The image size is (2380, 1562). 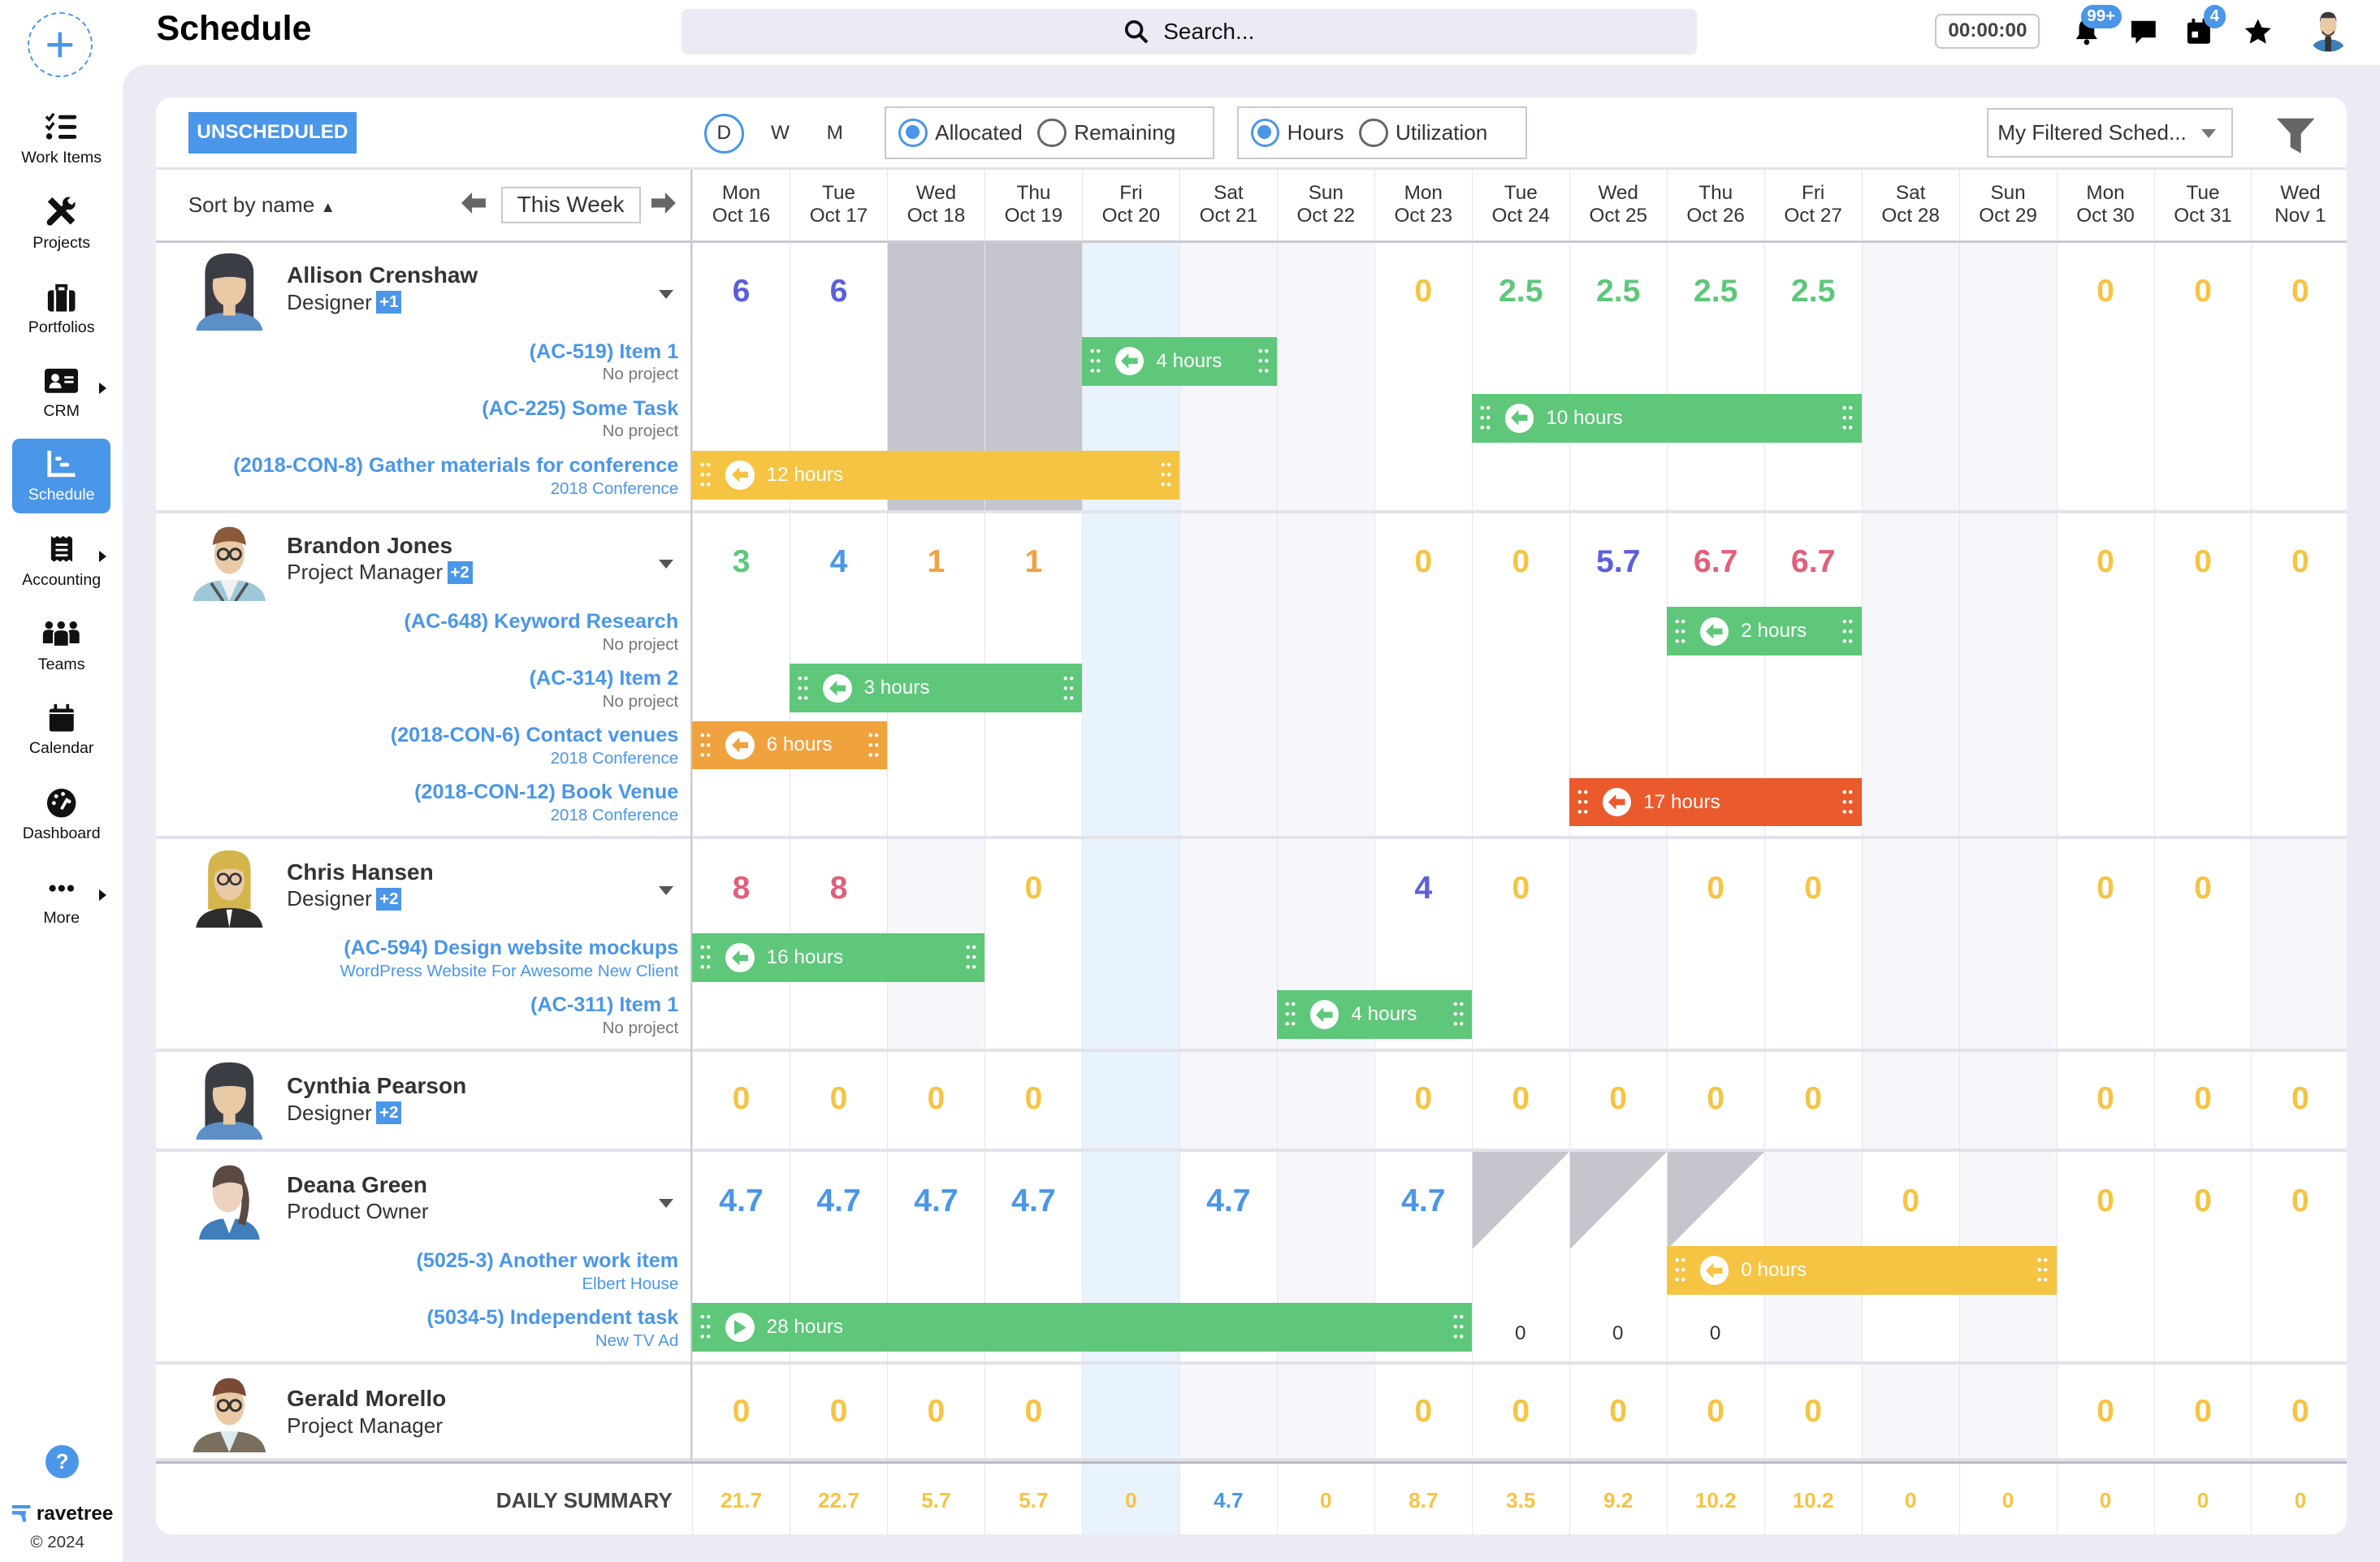 I want to click on person-name: Deana Green, so click(x=357, y=1185).